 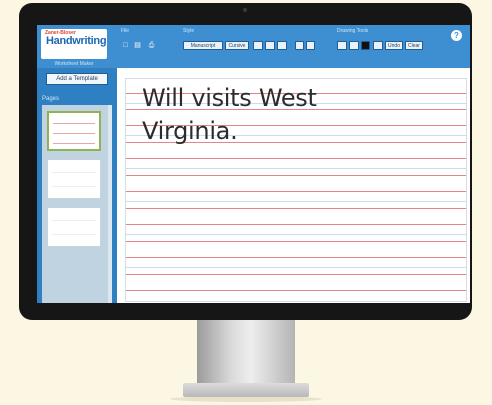 What do you see at coordinates (137, 45) in the screenshot?
I see `open-file-icon: ▤` at bounding box center [137, 45].